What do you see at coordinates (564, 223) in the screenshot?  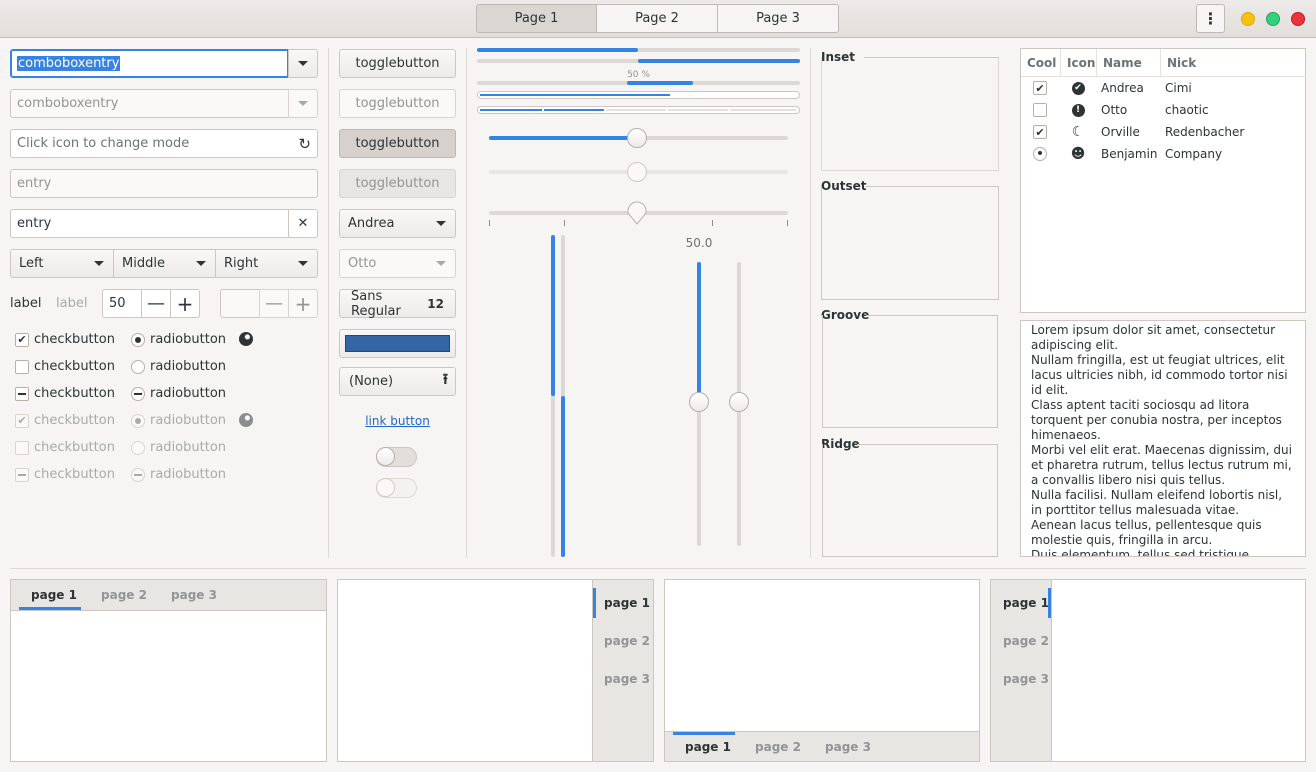 I see `tick-mark` at bounding box center [564, 223].